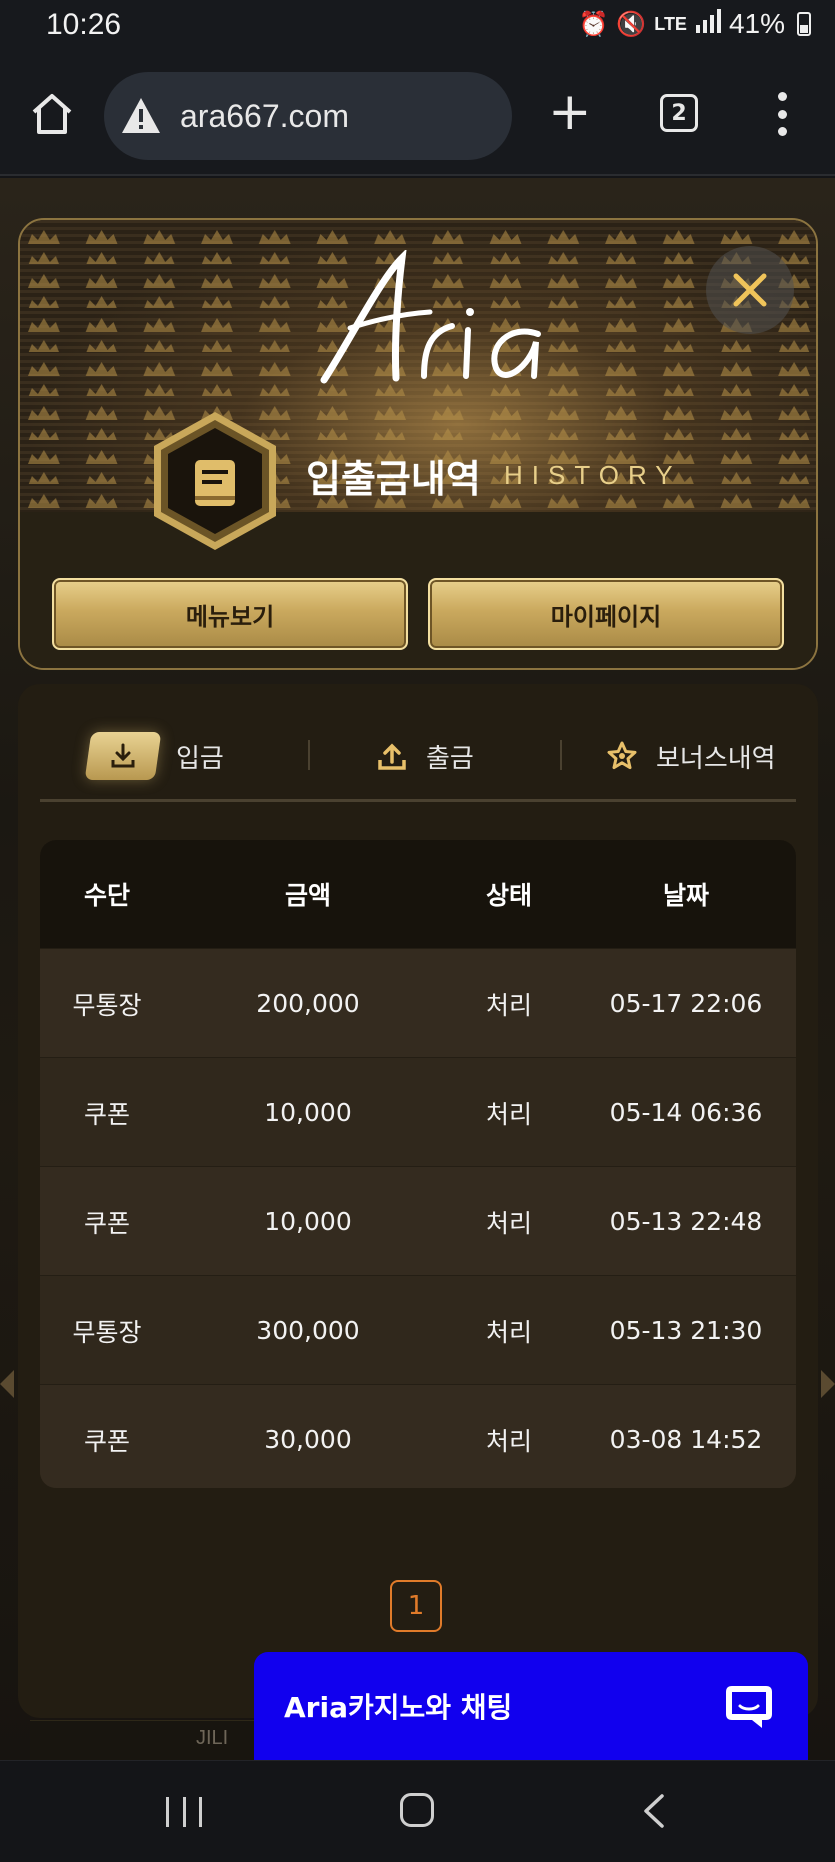 Image resolution: width=835 pixels, height=1862 pixels. What do you see at coordinates (622, 755) in the screenshot?
I see `star-icon` at bounding box center [622, 755].